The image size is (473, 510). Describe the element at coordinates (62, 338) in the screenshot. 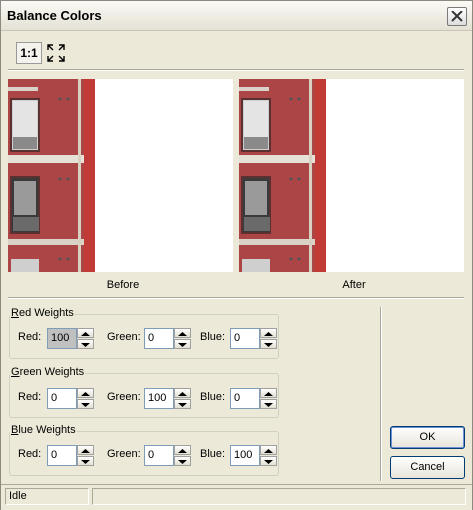

I see `red-weights-red-input: 100` at that location.